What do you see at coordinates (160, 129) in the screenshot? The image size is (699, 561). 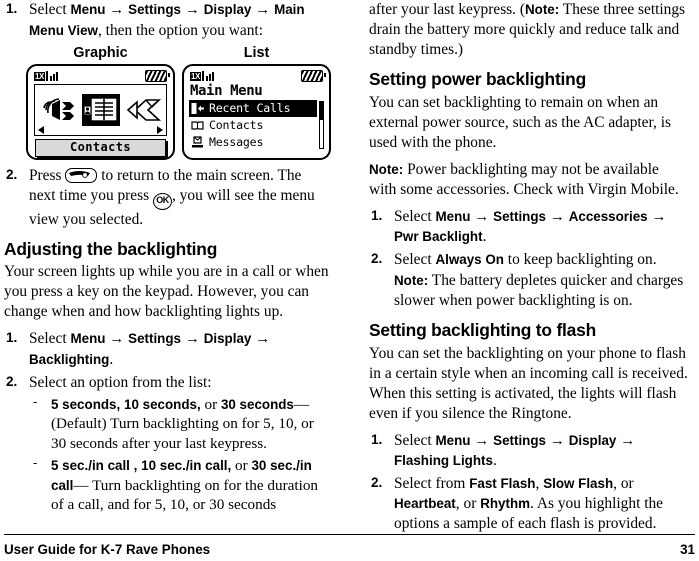 I see `right-arrow-icon` at bounding box center [160, 129].